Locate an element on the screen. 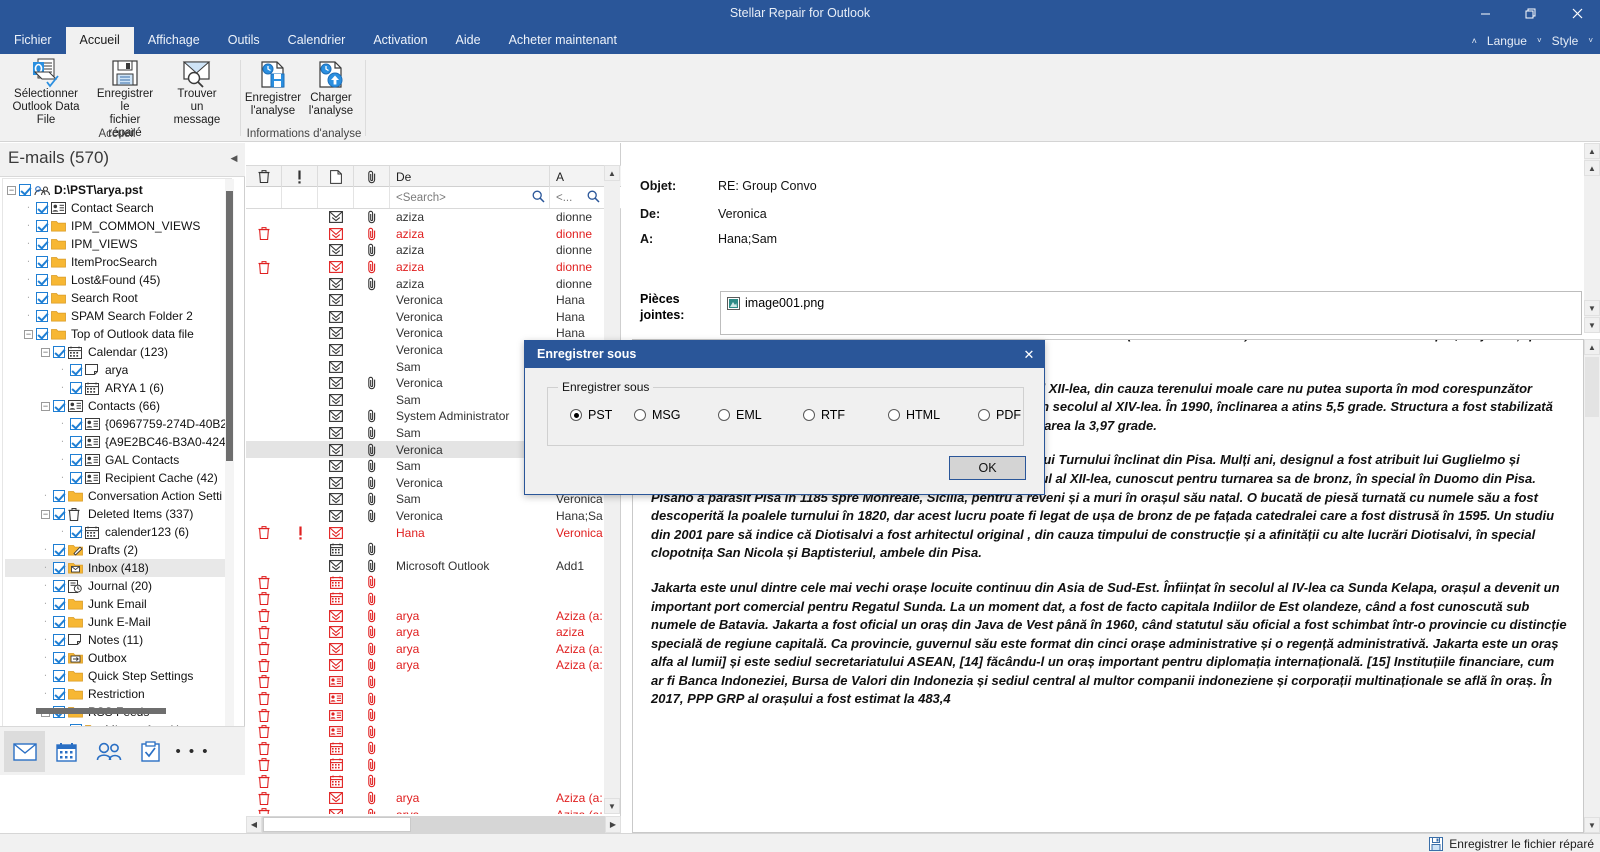  radio-html: HTML is located at coordinates (914, 415).